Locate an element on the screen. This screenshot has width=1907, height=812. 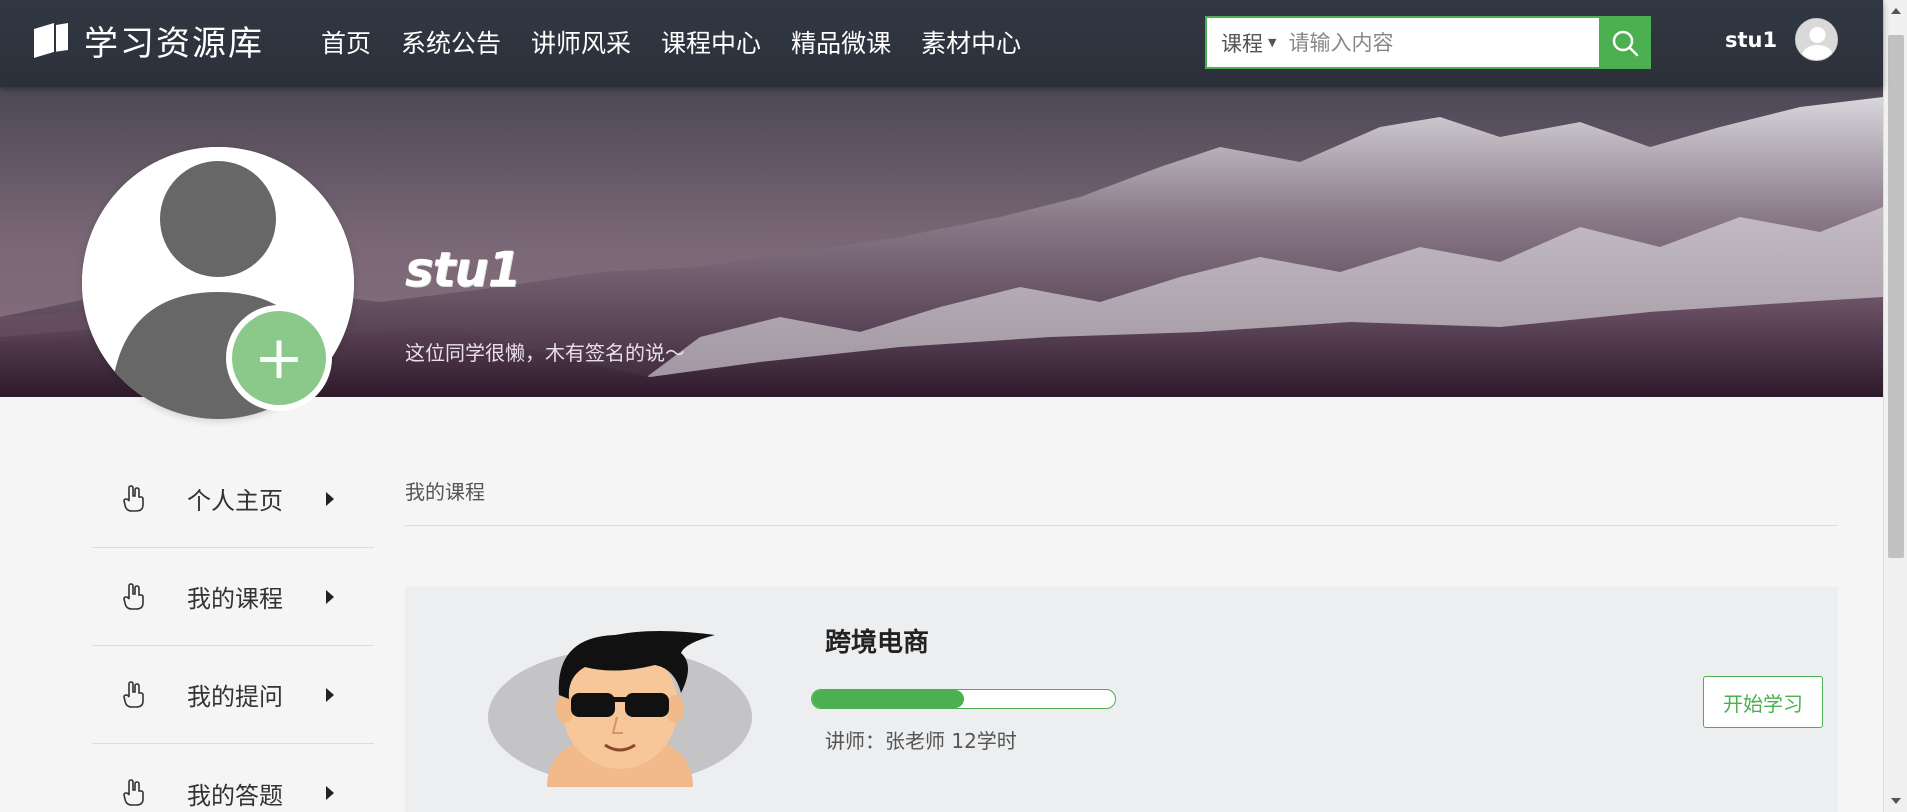
nav-item-lecturers: 讲师风采 is located at coordinates (581, 42).